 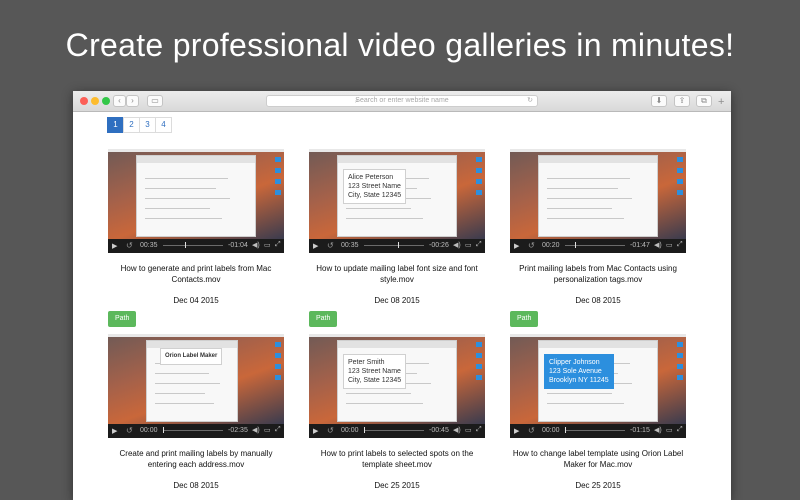 I want to click on address-bar: ⌕ Search or enter website name ↻, so click(x=402, y=101).